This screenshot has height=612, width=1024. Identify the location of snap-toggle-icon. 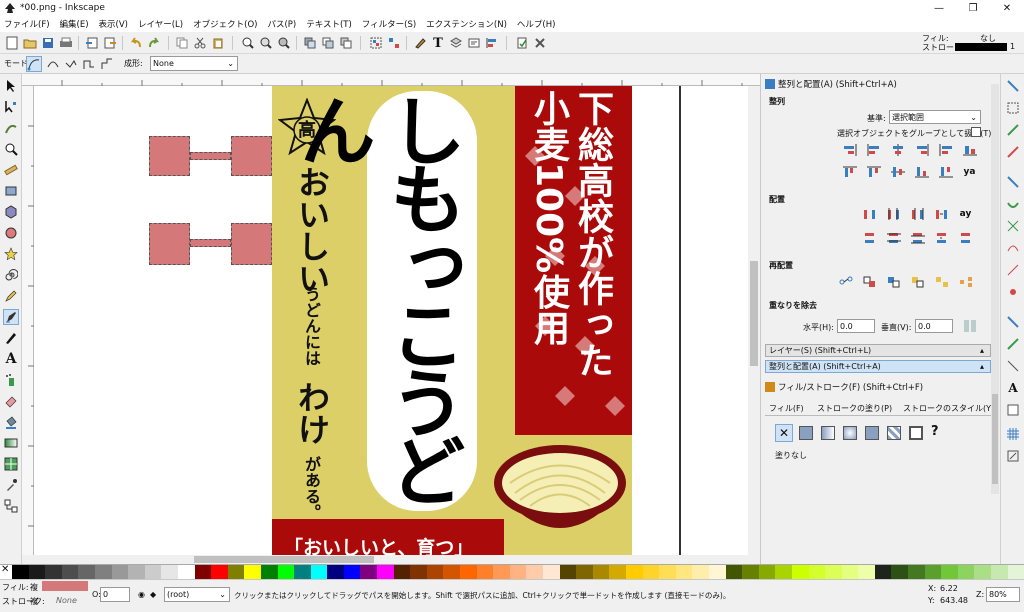
(1013, 86).